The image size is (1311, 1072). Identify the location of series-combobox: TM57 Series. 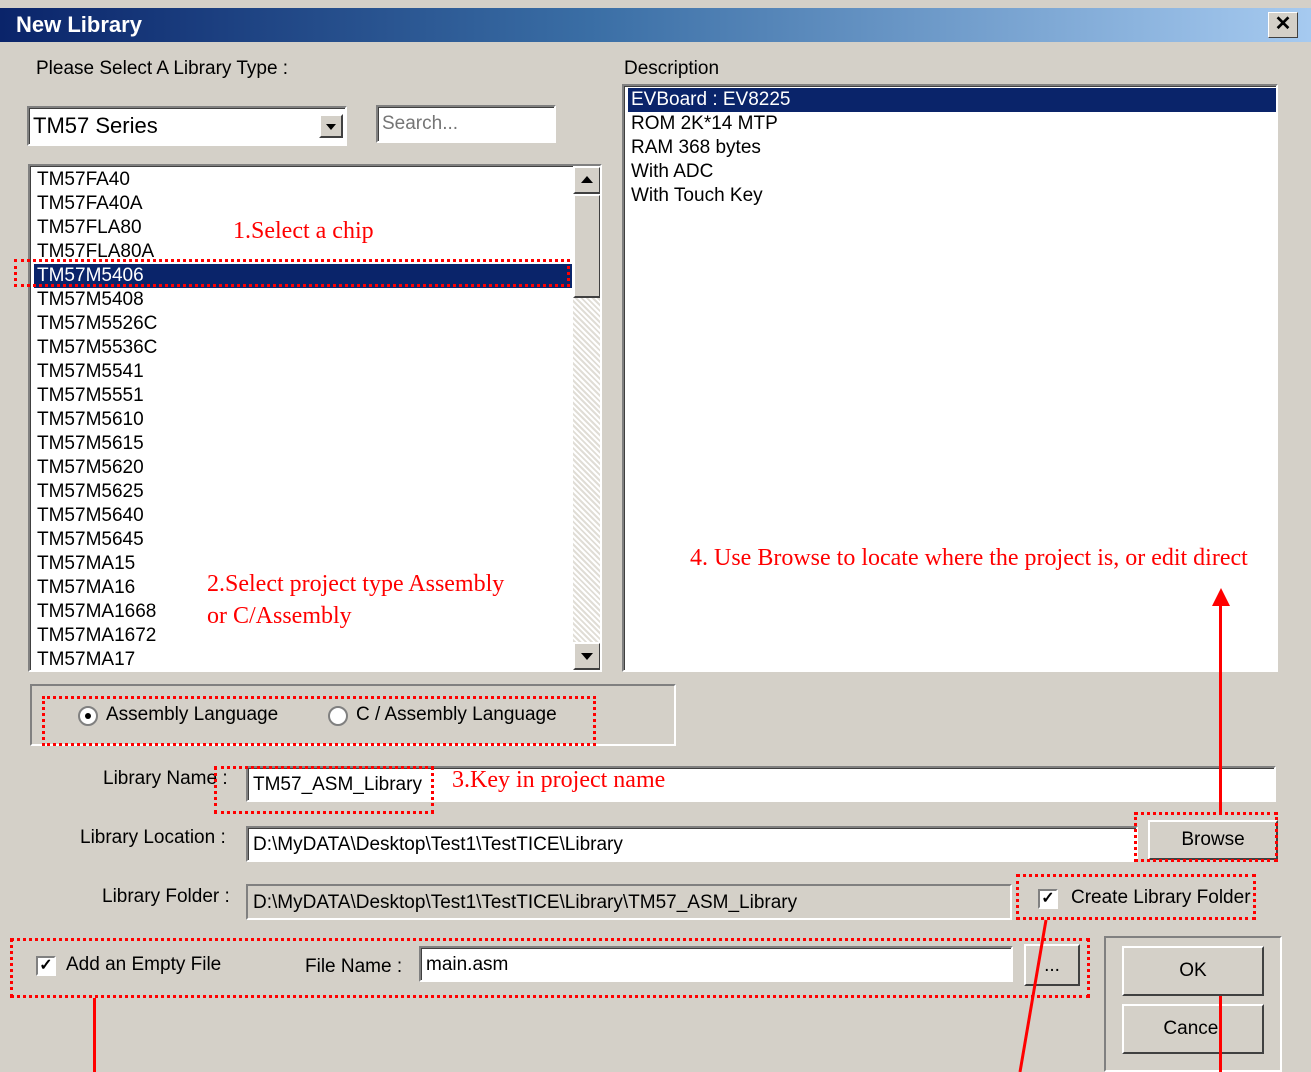
(187, 126).